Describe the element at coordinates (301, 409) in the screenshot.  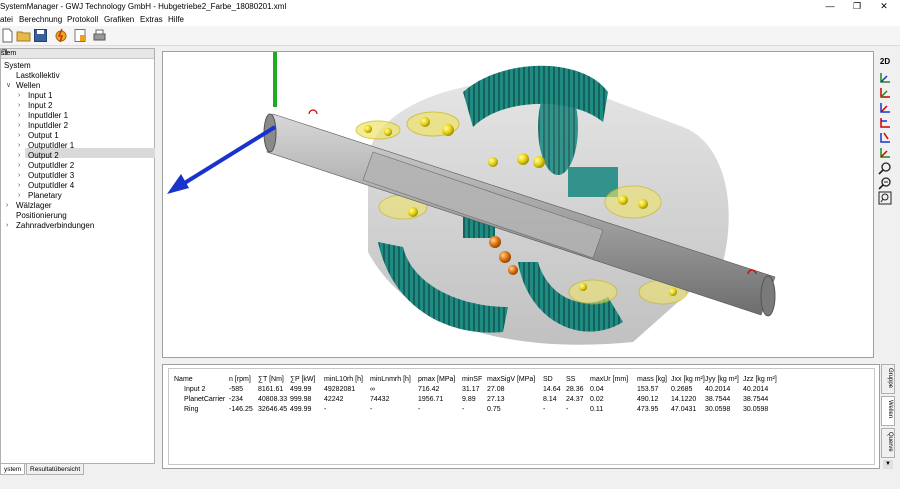
I see `table-cell: 499.99` at that location.